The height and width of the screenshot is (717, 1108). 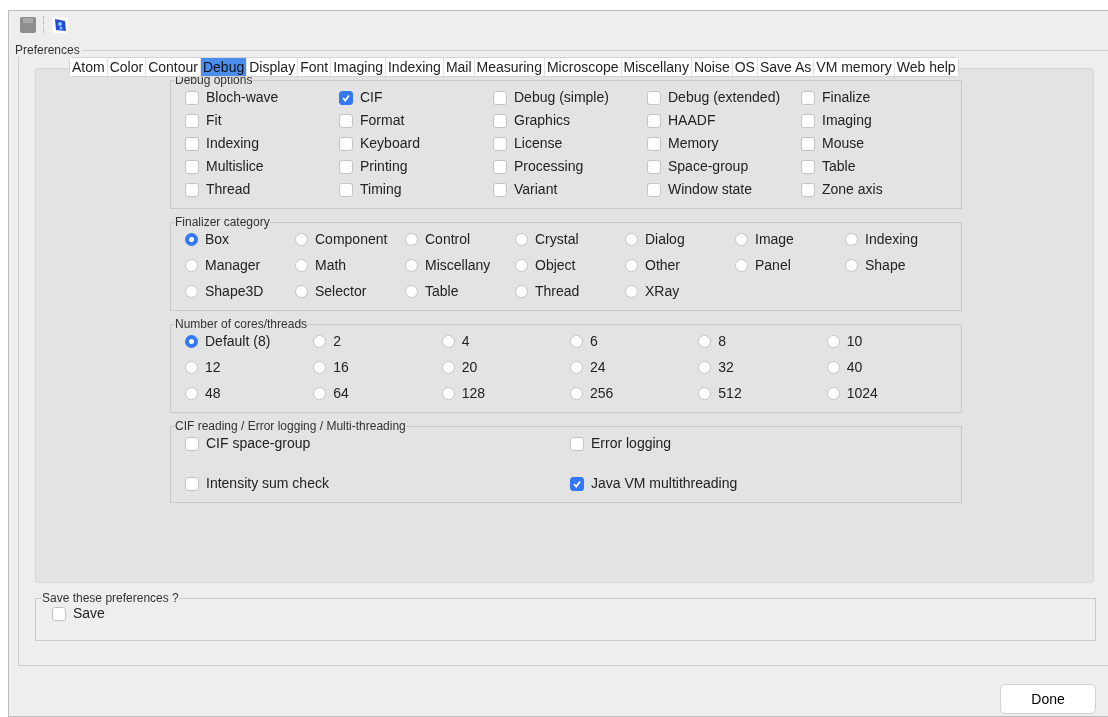 What do you see at coordinates (315, 67) in the screenshot?
I see `tab: Font` at bounding box center [315, 67].